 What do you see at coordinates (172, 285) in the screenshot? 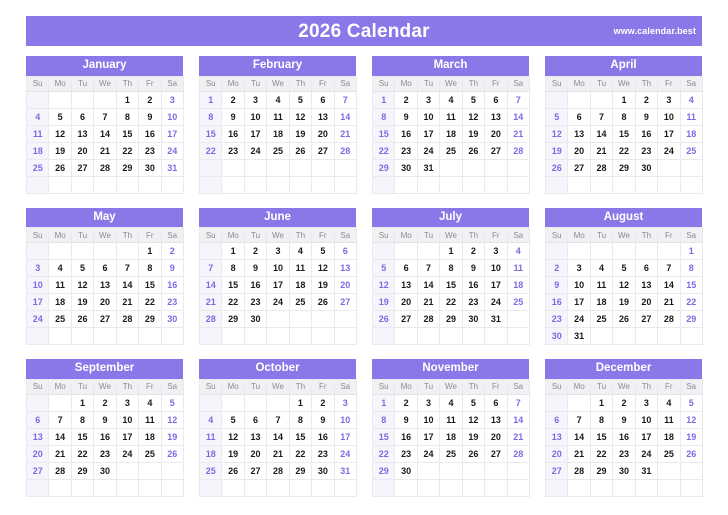
I see `day-cell: 16` at bounding box center [172, 285].